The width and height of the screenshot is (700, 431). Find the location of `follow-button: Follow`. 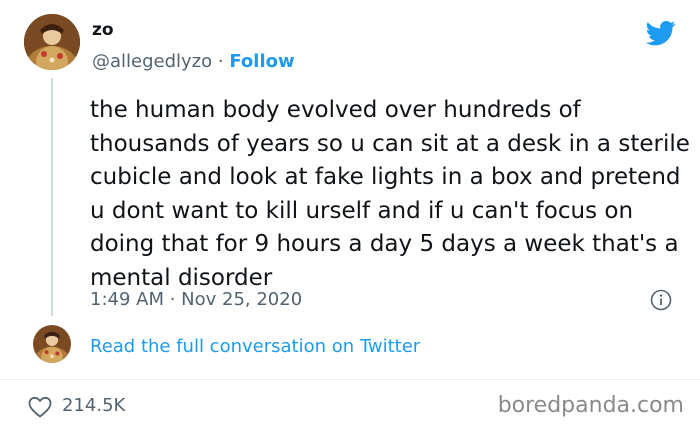

follow-button: Follow is located at coordinates (261, 61).